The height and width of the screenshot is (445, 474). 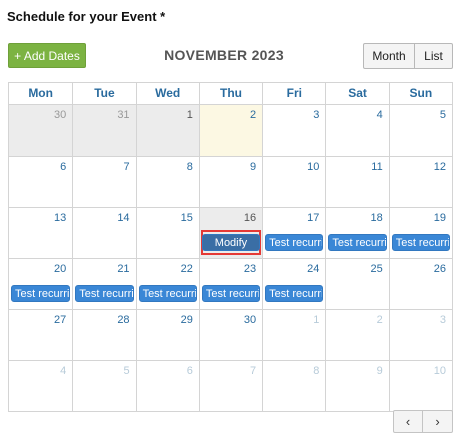 I want to click on day-cell: 23 Test recurring event, so click(x=230, y=283).